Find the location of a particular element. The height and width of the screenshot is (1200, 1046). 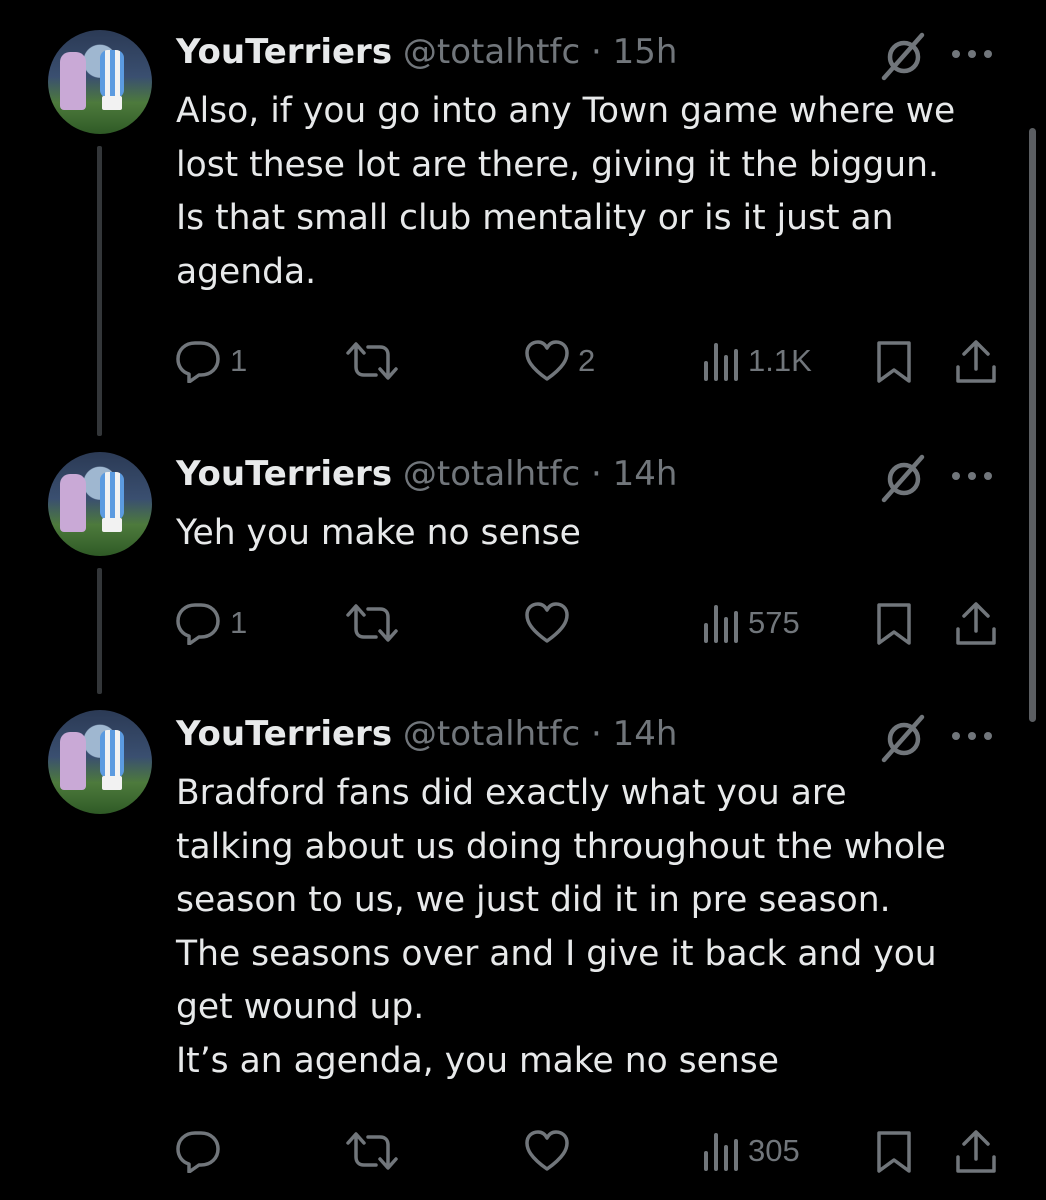

timestamp: 15h is located at coordinates (645, 52).